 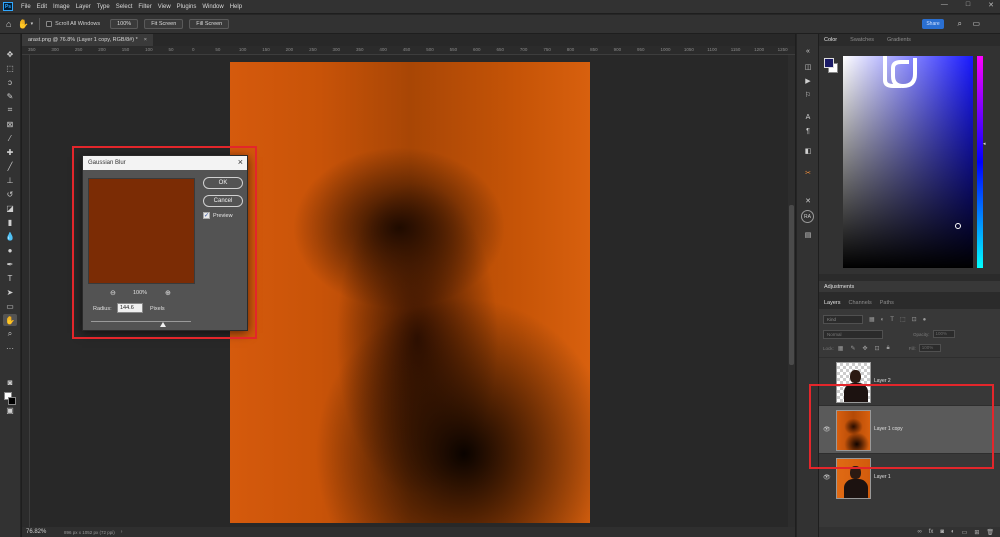 What do you see at coordinates (942, 532) in the screenshot?
I see `layer-mask-icon: ◙` at bounding box center [942, 532].